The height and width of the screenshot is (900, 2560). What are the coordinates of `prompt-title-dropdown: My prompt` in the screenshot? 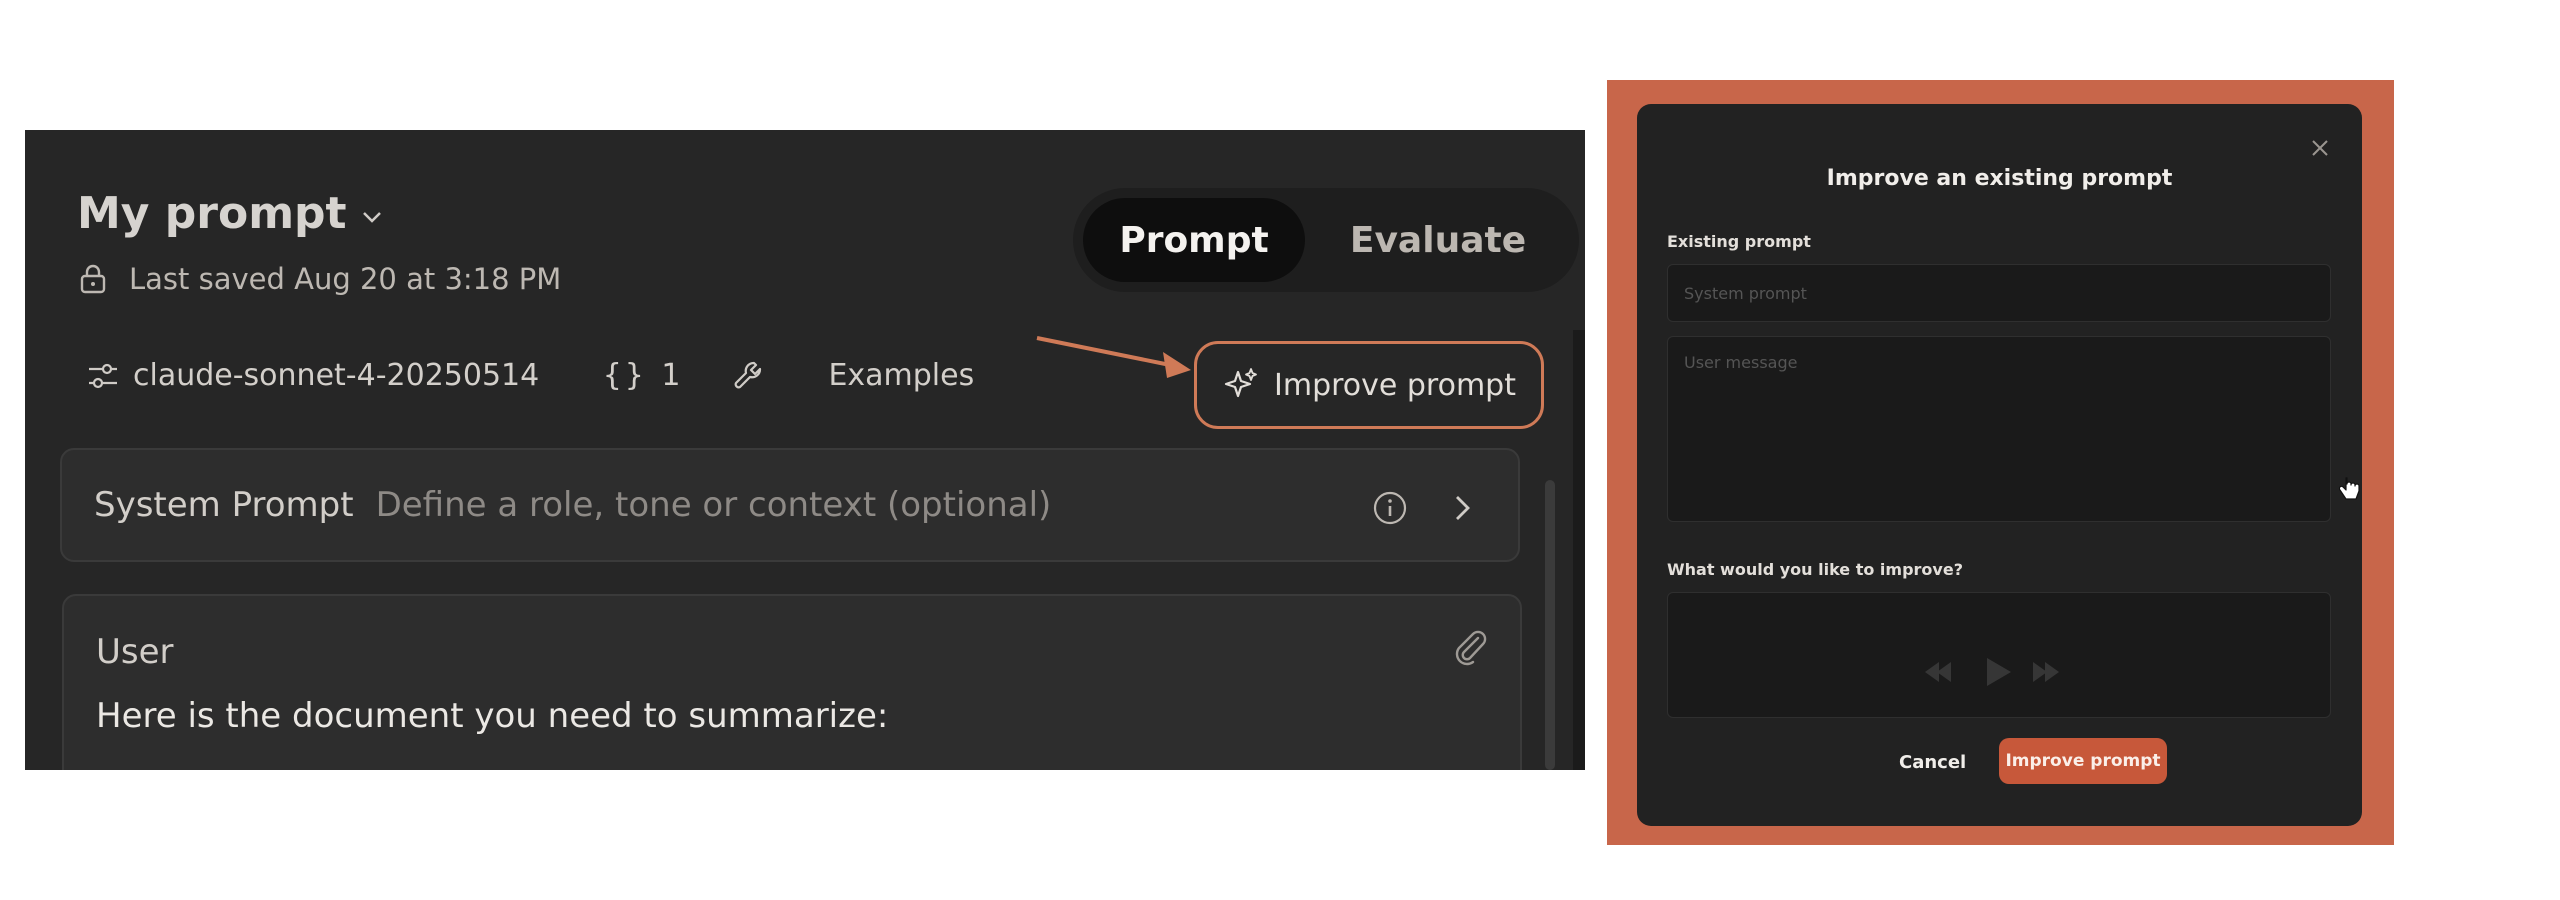 It's located at (230, 213).